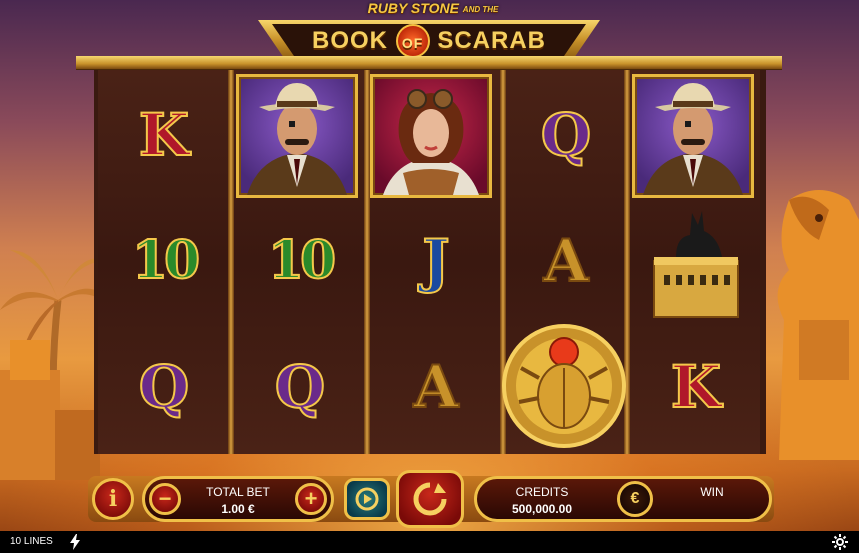 The width and height of the screenshot is (859, 553). I want to click on anubis-icon, so click(696, 264).